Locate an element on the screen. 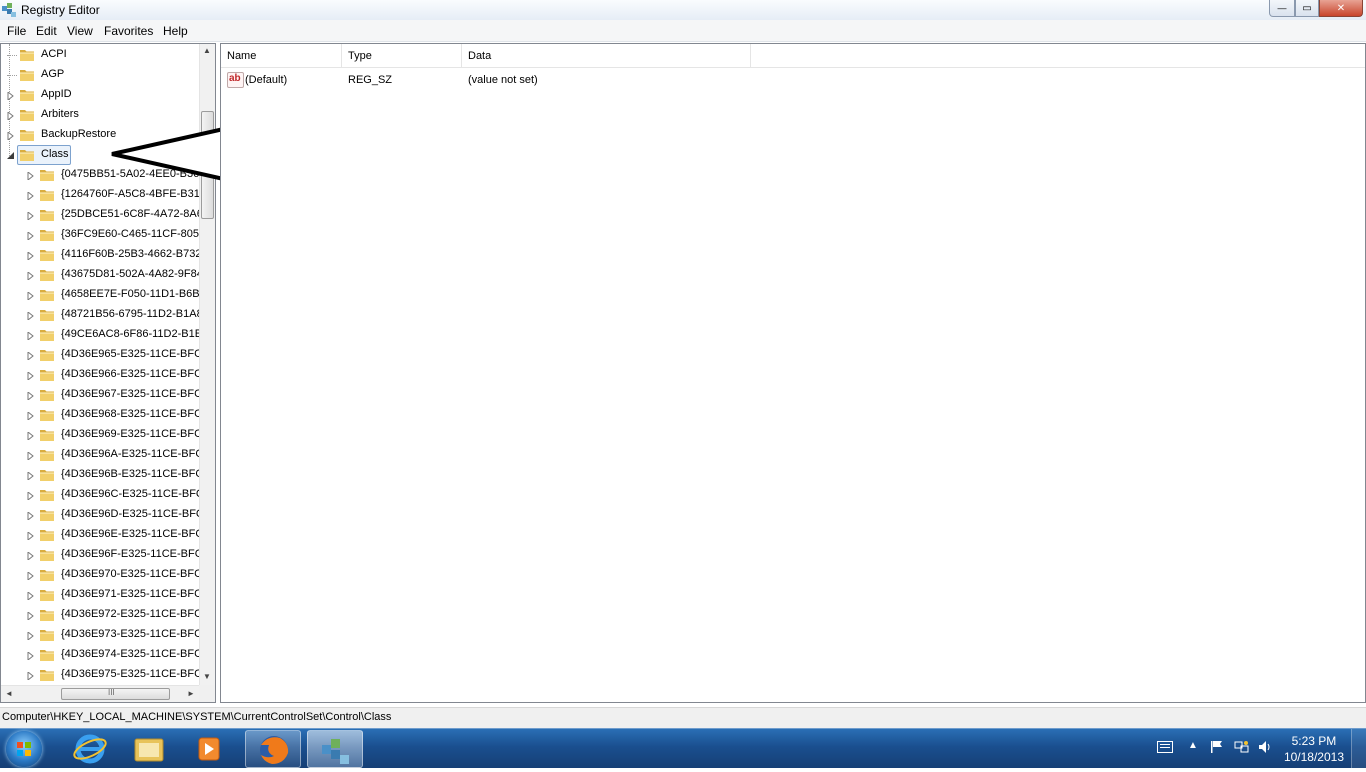 Image resolution: width=1366 pixels, height=772 pixels. tree-item-class-child: {4D36E971-E325-11CE-BFC1 is located at coordinates (104, 595).